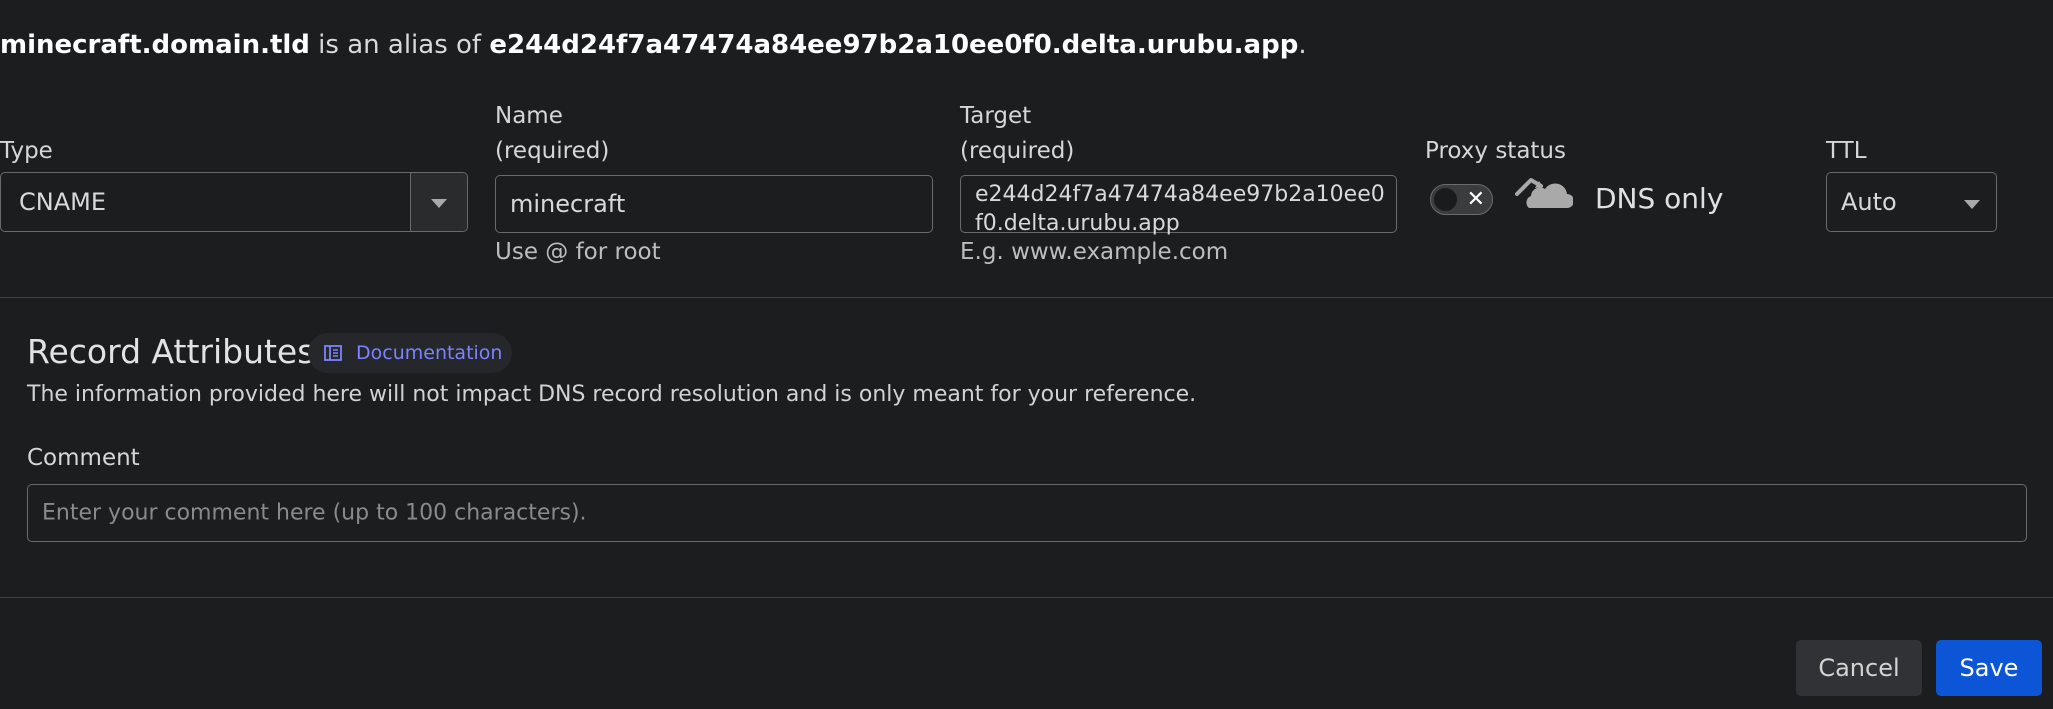 This screenshot has height=709, width=2053. I want to click on target-label: Target, so click(996, 116).